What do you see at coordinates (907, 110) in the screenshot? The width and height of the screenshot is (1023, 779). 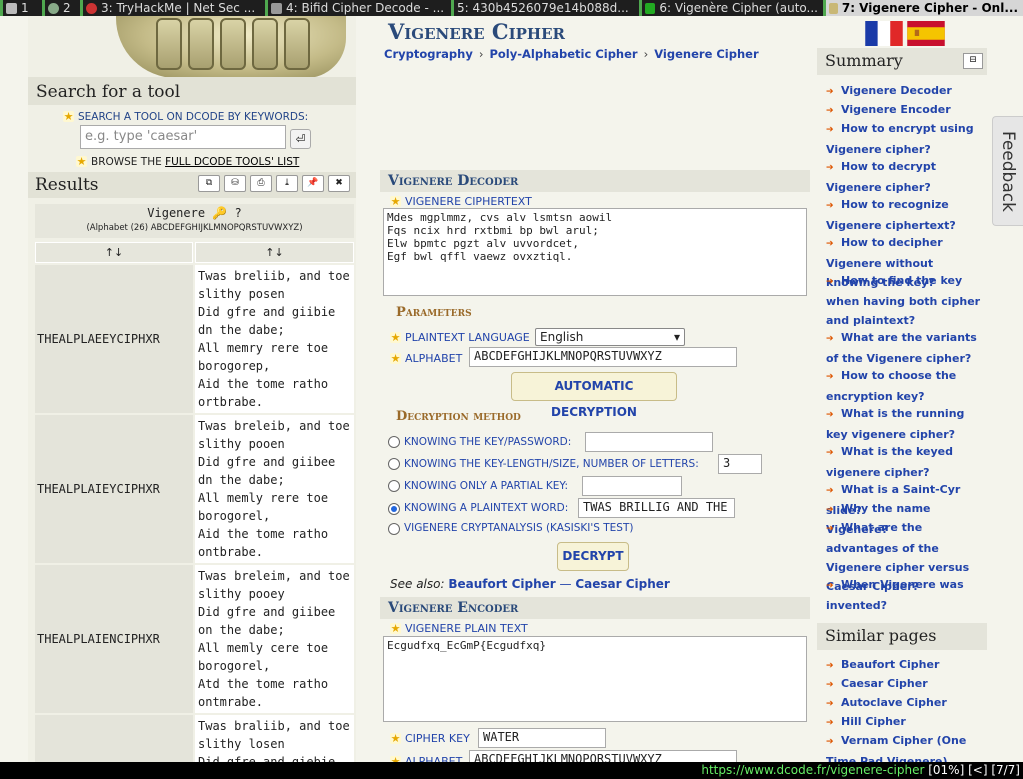 I see `summary-link-encoder: ➔ Vigenere Encoder` at bounding box center [907, 110].